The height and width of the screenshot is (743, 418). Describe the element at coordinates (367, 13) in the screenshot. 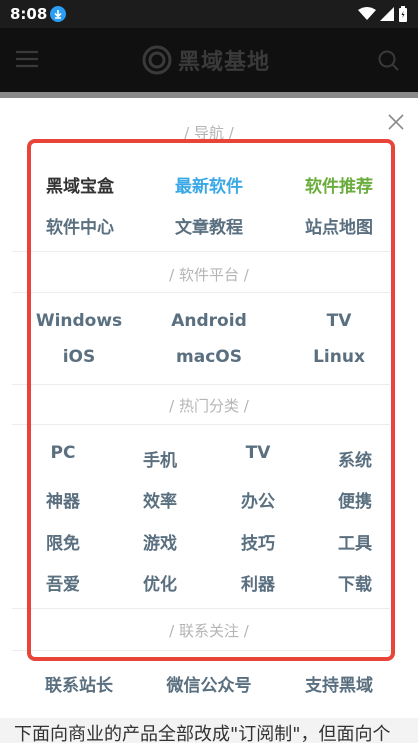

I see `wifi-icon` at that location.